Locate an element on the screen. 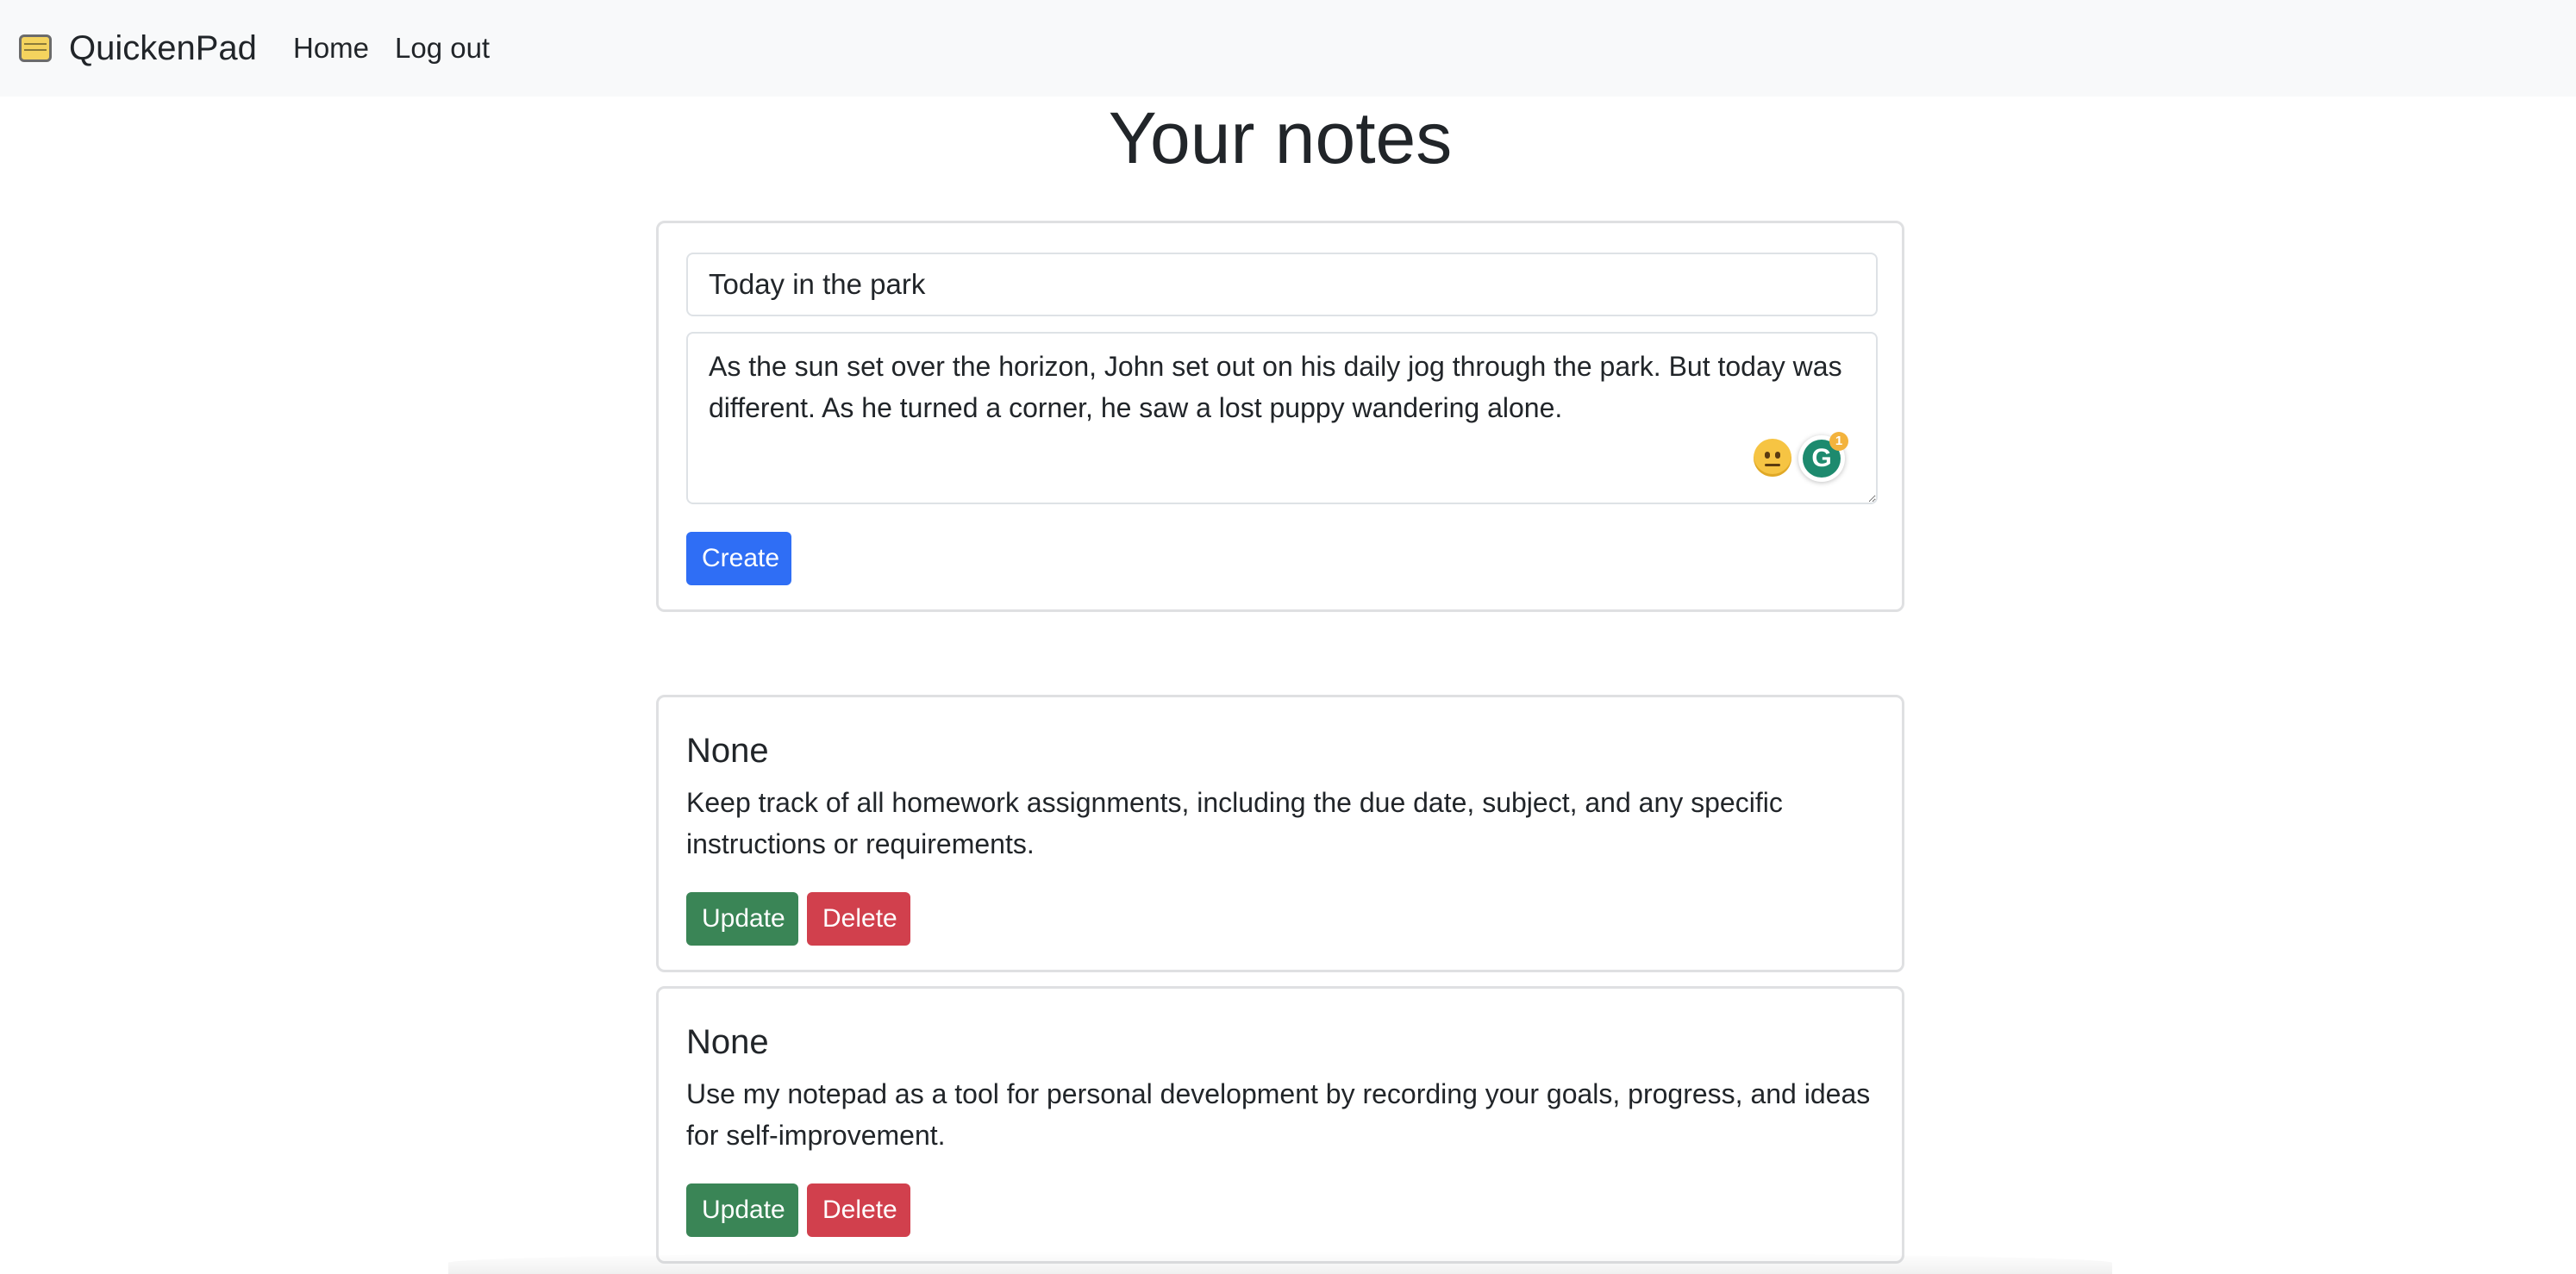 The height and width of the screenshot is (1274, 2576). nav-logout-link: Log out is located at coordinates (442, 48).